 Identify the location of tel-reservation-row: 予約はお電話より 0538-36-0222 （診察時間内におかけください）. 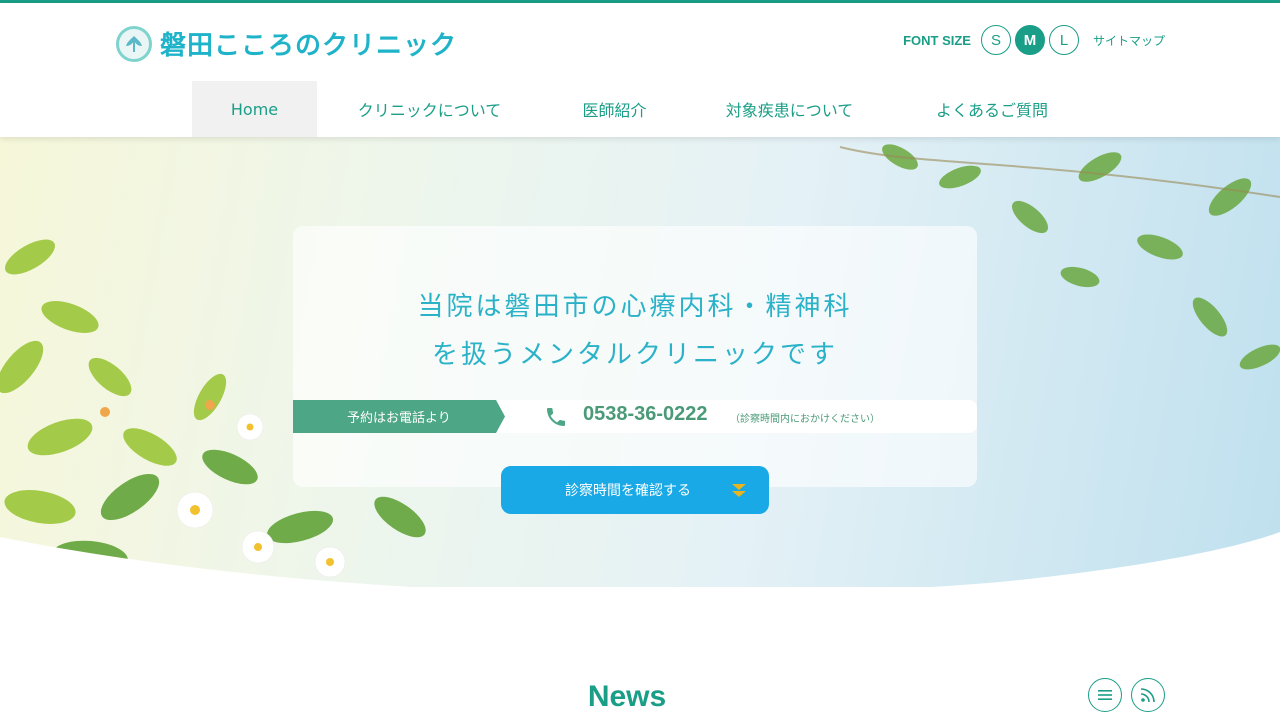
(635, 416).